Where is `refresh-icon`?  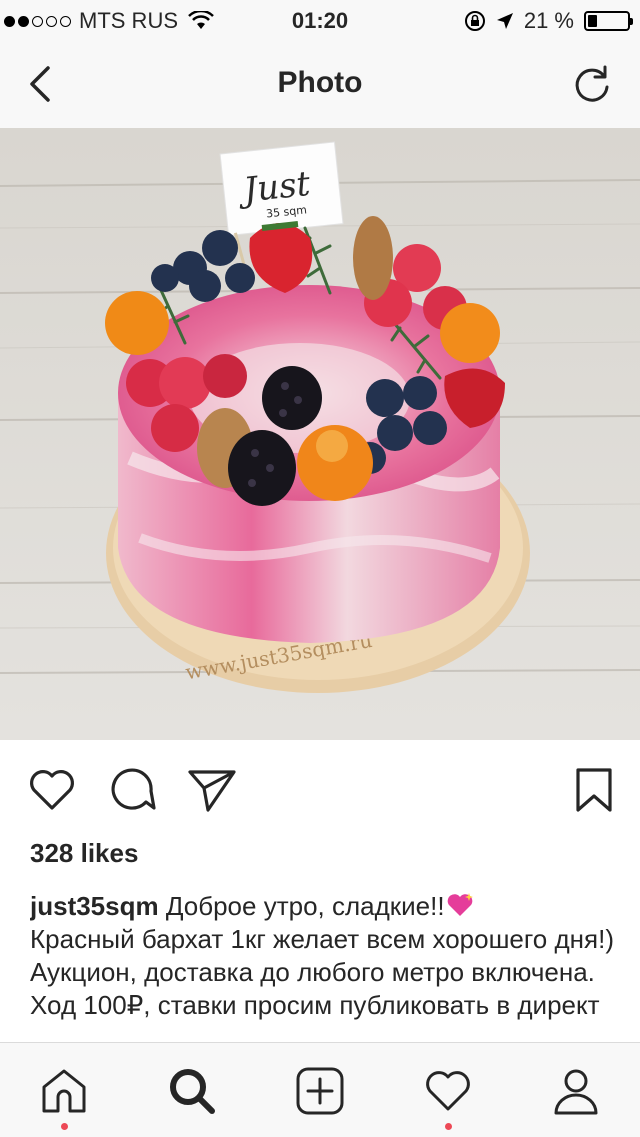 refresh-icon is located at coordinates (592, 84).